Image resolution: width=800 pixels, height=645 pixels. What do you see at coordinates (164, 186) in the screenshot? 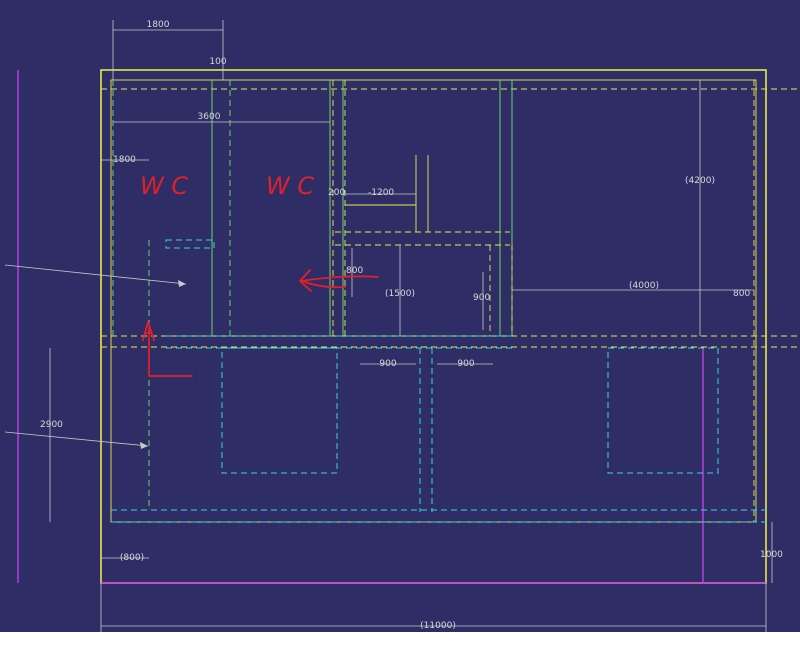
I see `wc-label-left: W C` at bounding box center [164, 186].